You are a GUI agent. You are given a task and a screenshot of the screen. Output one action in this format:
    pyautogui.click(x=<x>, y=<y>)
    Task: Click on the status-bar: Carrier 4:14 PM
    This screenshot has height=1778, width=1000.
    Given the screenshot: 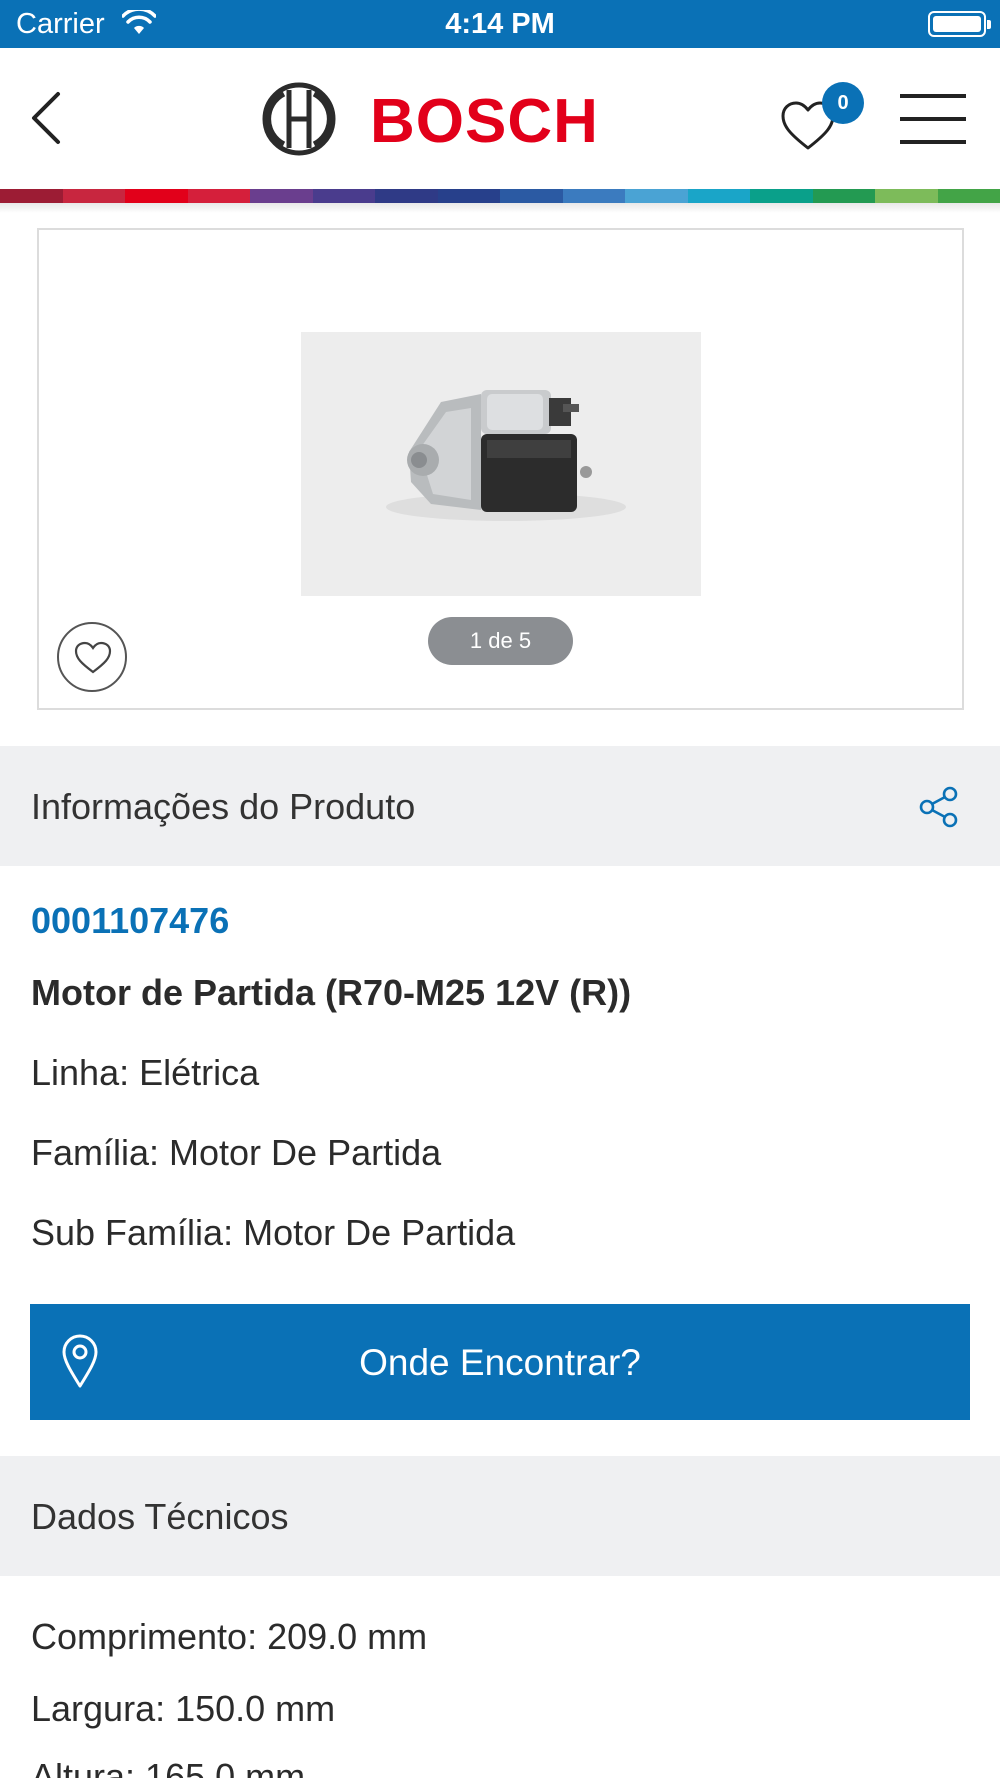 What is the action you would take?
    pyautogui.click(x=500, y=24)
    